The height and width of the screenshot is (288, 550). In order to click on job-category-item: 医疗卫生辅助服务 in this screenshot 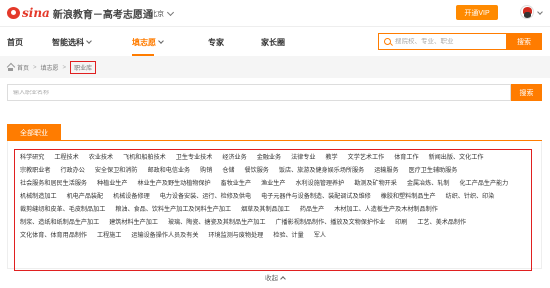, I will do `click(433, 170)`.